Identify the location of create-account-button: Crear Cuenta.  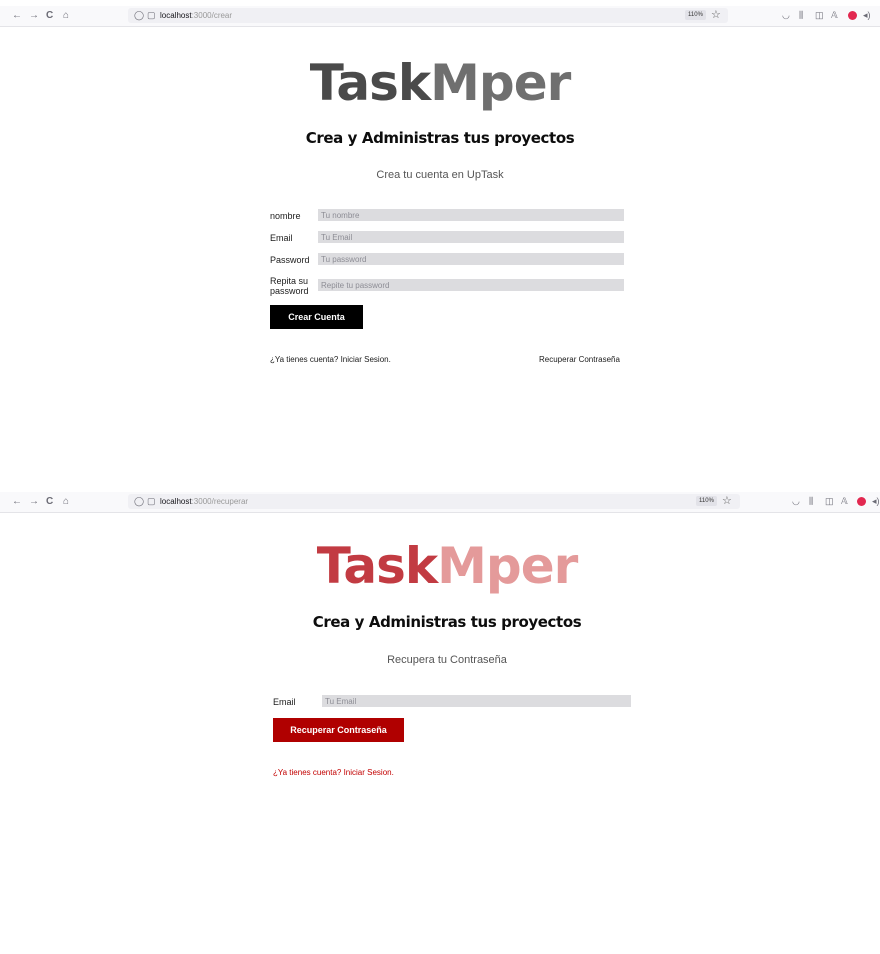
(316, 317).